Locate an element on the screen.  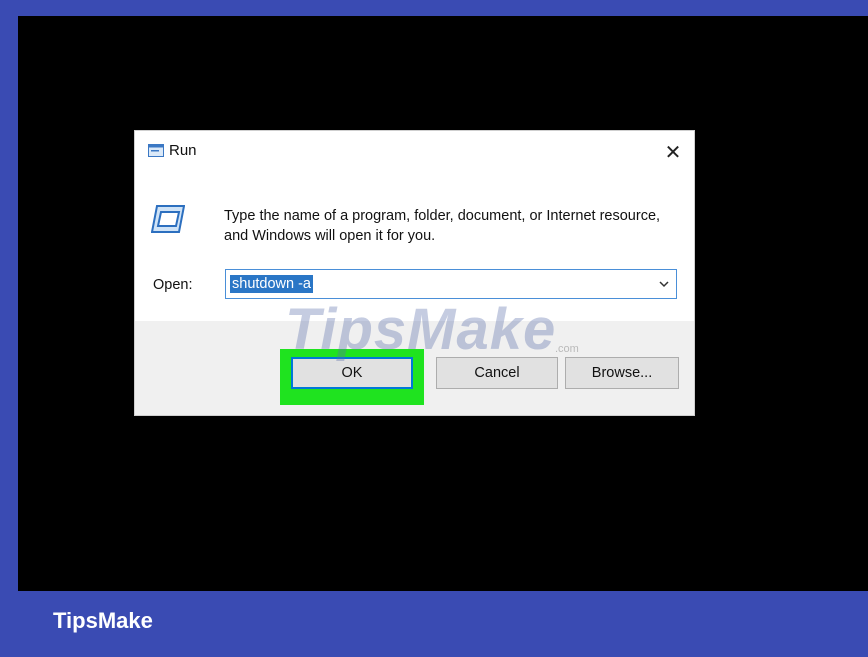
dialog-title: Run is located at coordinates (183, 150).